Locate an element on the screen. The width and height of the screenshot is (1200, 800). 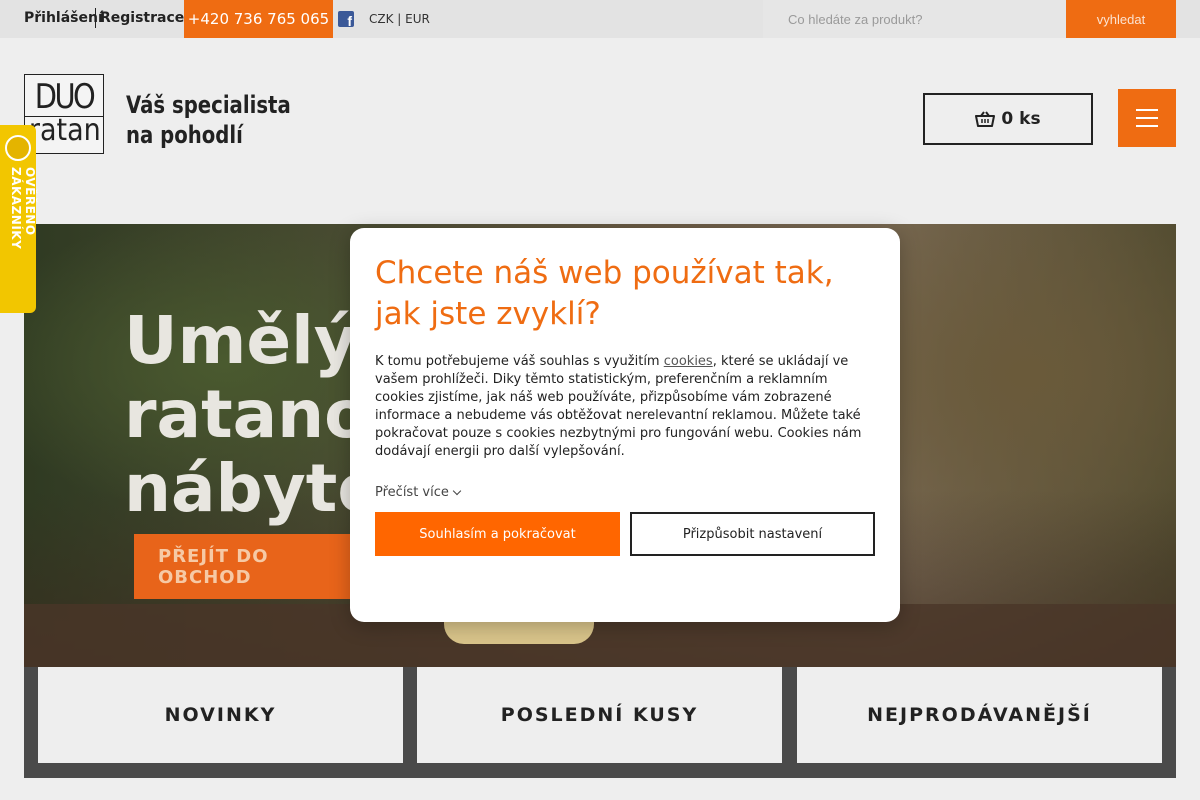
menu-bar-top is located at coordinates (1147, 110).